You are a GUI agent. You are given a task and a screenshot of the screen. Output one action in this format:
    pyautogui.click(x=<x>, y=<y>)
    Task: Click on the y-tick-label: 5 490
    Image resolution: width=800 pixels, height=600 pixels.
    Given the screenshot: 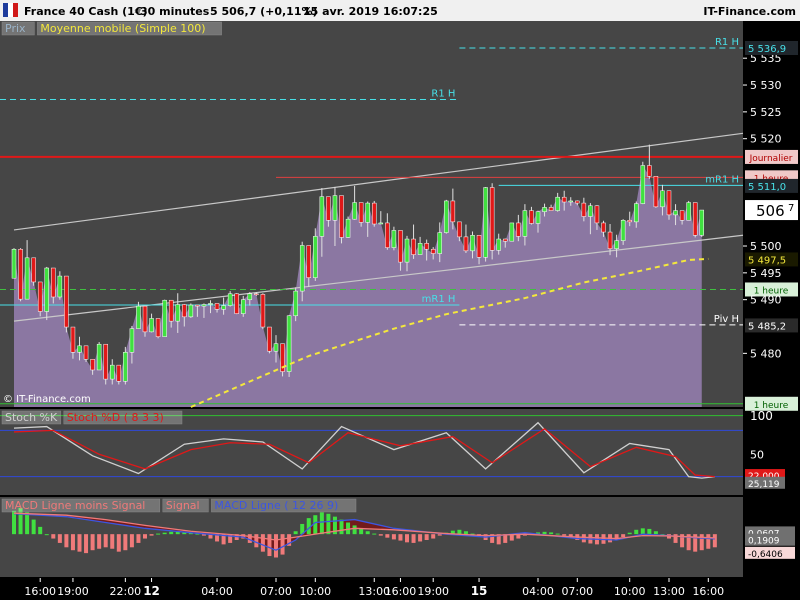 What is the action you would take?
    pyautogui.click(x=766, y=300)
    